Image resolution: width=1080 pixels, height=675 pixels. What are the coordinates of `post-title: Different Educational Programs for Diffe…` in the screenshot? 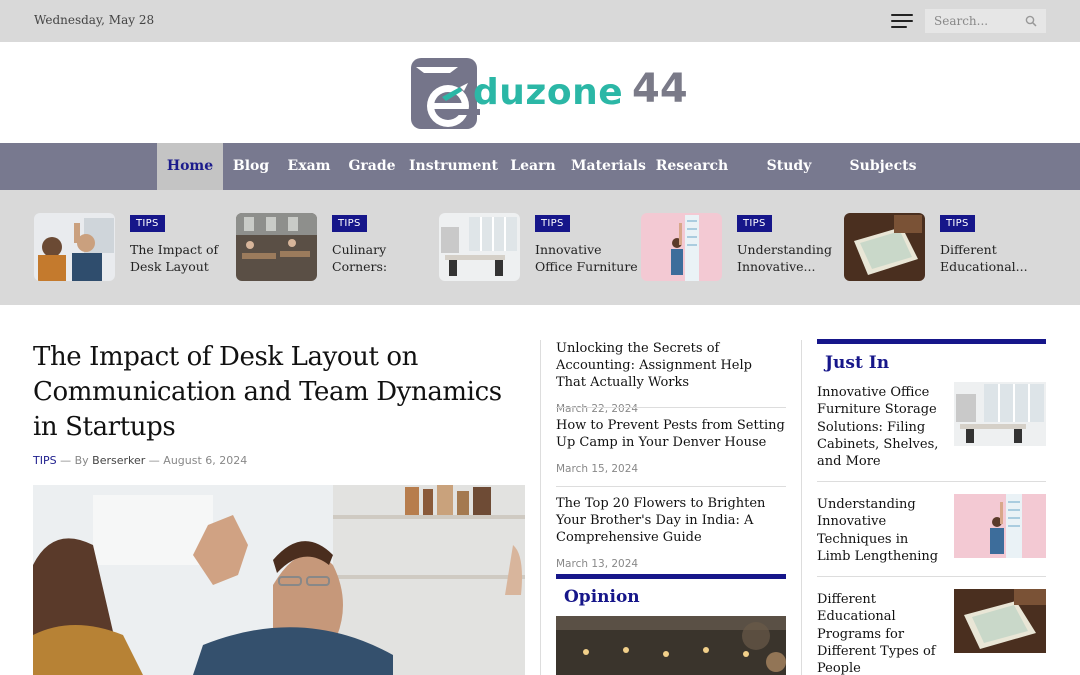 It's located at (879, 633).